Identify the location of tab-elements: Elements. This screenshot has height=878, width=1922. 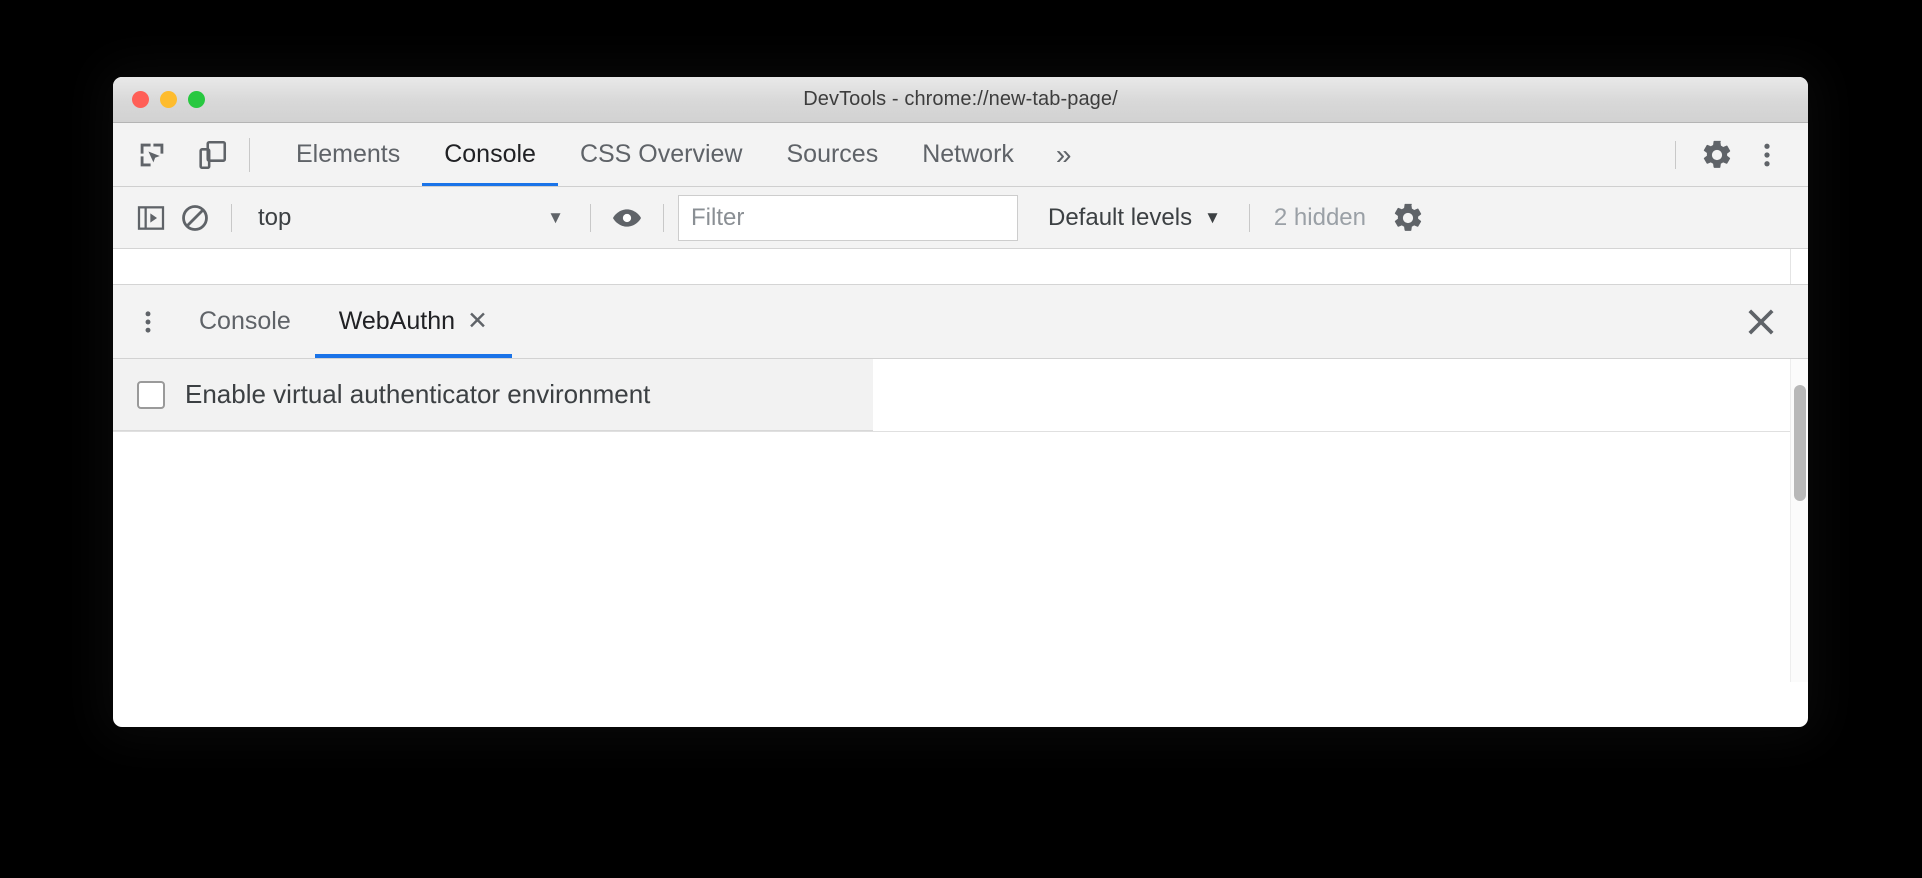
(348, 154).